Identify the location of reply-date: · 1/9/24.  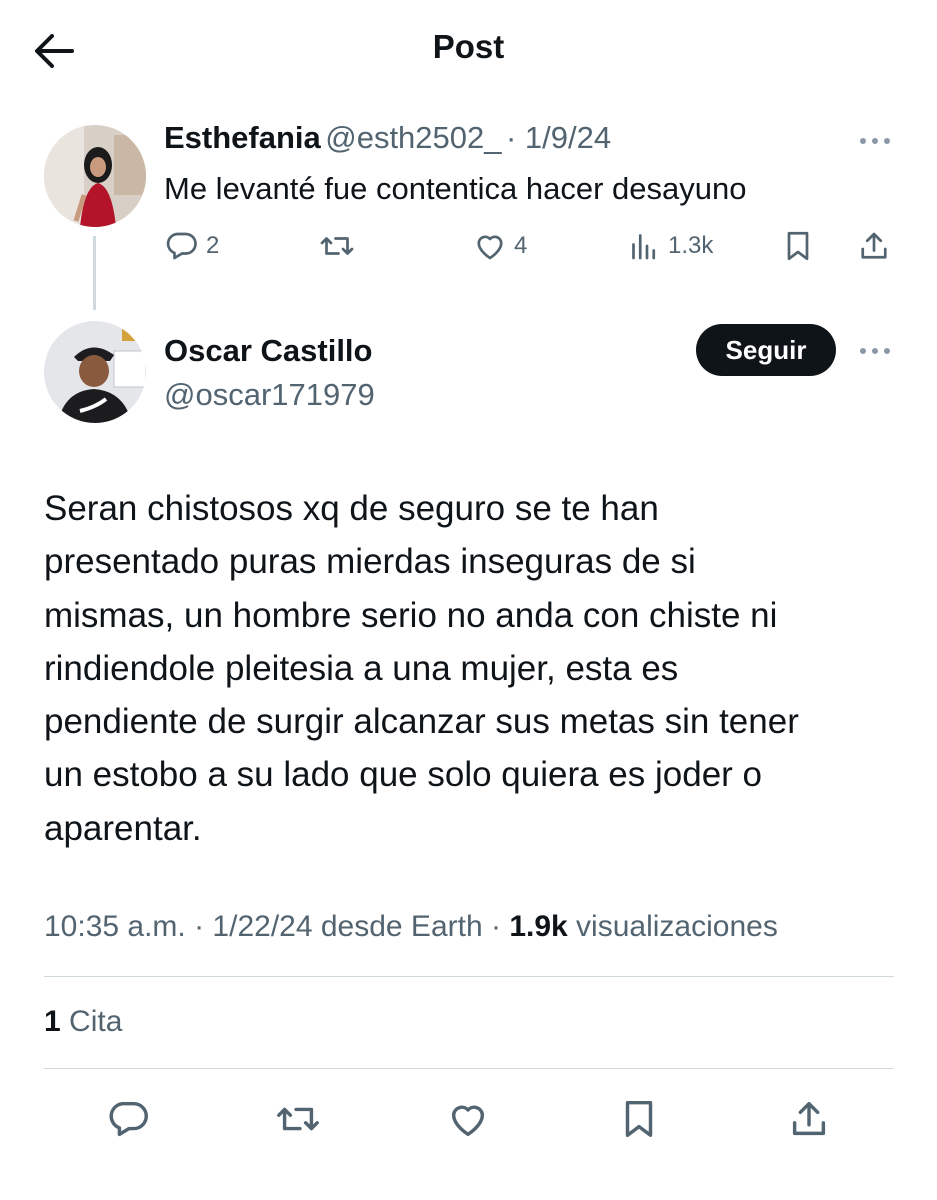
(558, 137).